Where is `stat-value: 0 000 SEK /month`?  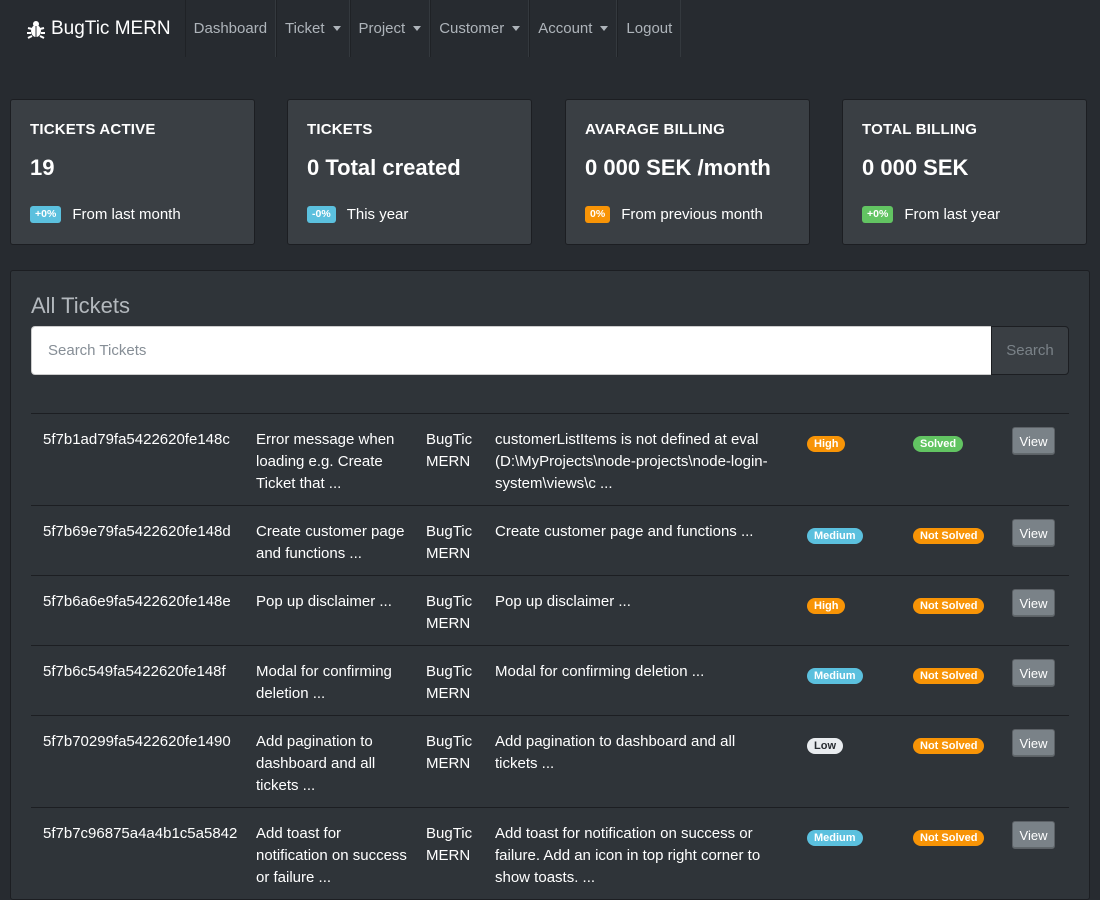 stat-value: 0 000 SEK /month is located at coordinates (678, 167).